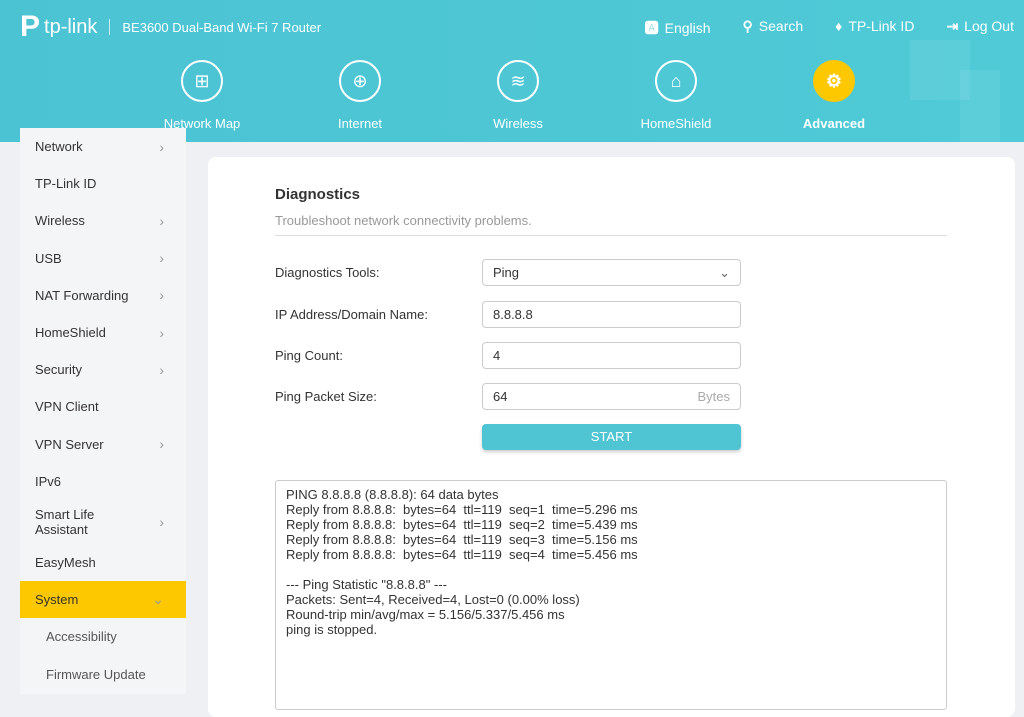  What do you see at coordinates (103, 369) in the screenshot?
I see `sidebar-item-security: Security ›` at bounding box center [103, 369].